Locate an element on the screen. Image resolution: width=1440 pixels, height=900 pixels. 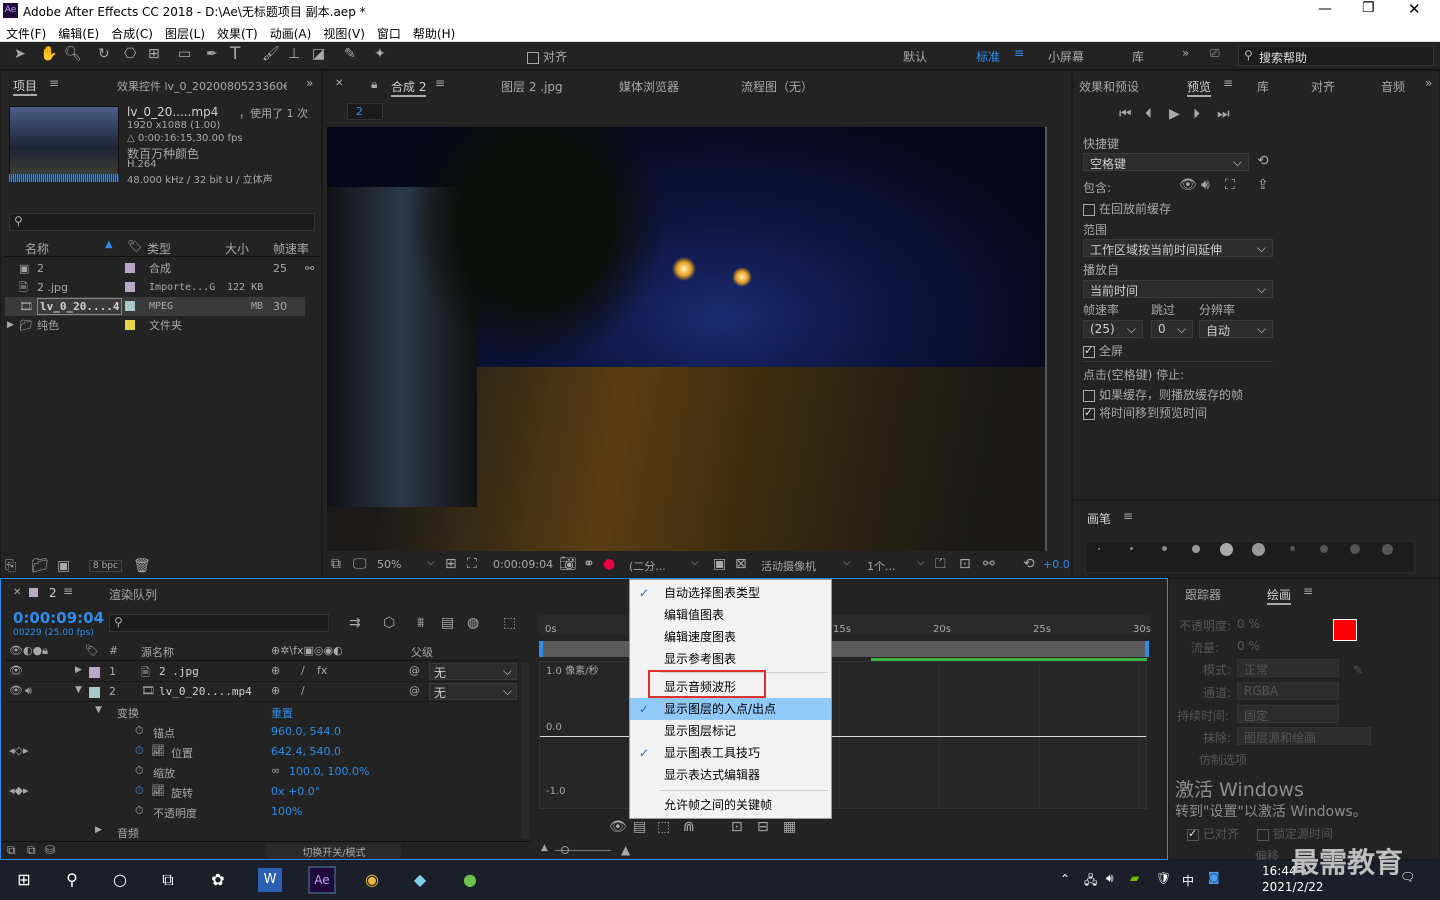
timeline-scrollbar is located at coordinates (525, 751).